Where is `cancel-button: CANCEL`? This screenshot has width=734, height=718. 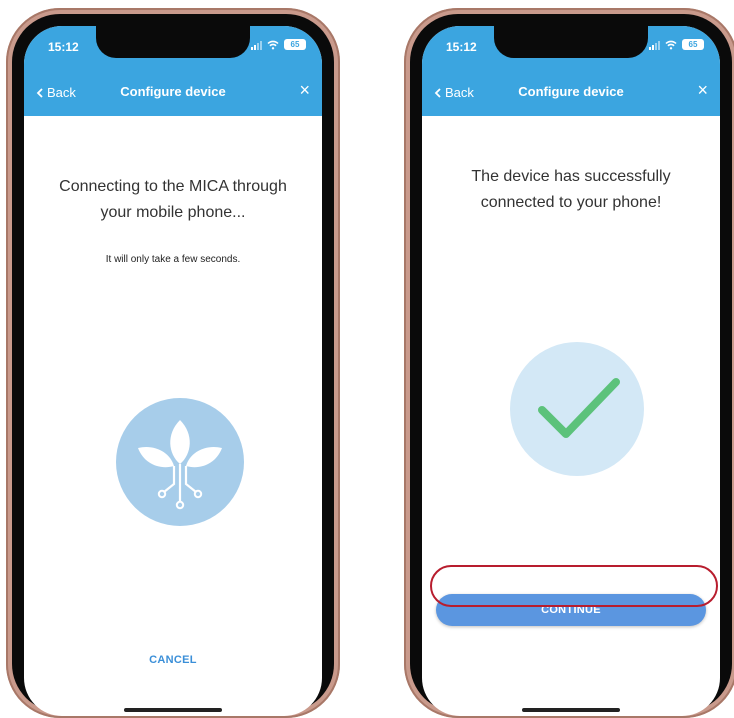
cancel-button: CANCEL is located at coordinates (173, 660).